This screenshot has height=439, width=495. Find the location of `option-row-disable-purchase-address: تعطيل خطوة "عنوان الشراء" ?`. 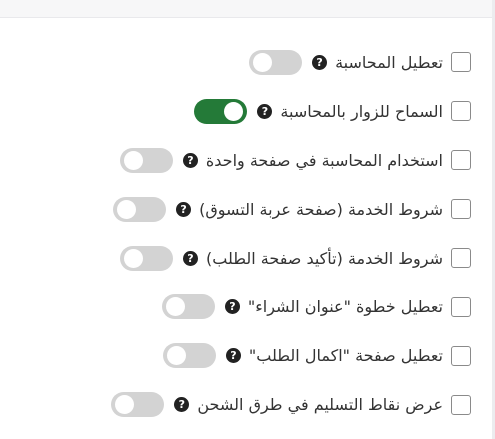

option-row-disable-purchase-address: تعطيل خطوة "عنوان الشراء" ? is located at coordinates (235, 306).